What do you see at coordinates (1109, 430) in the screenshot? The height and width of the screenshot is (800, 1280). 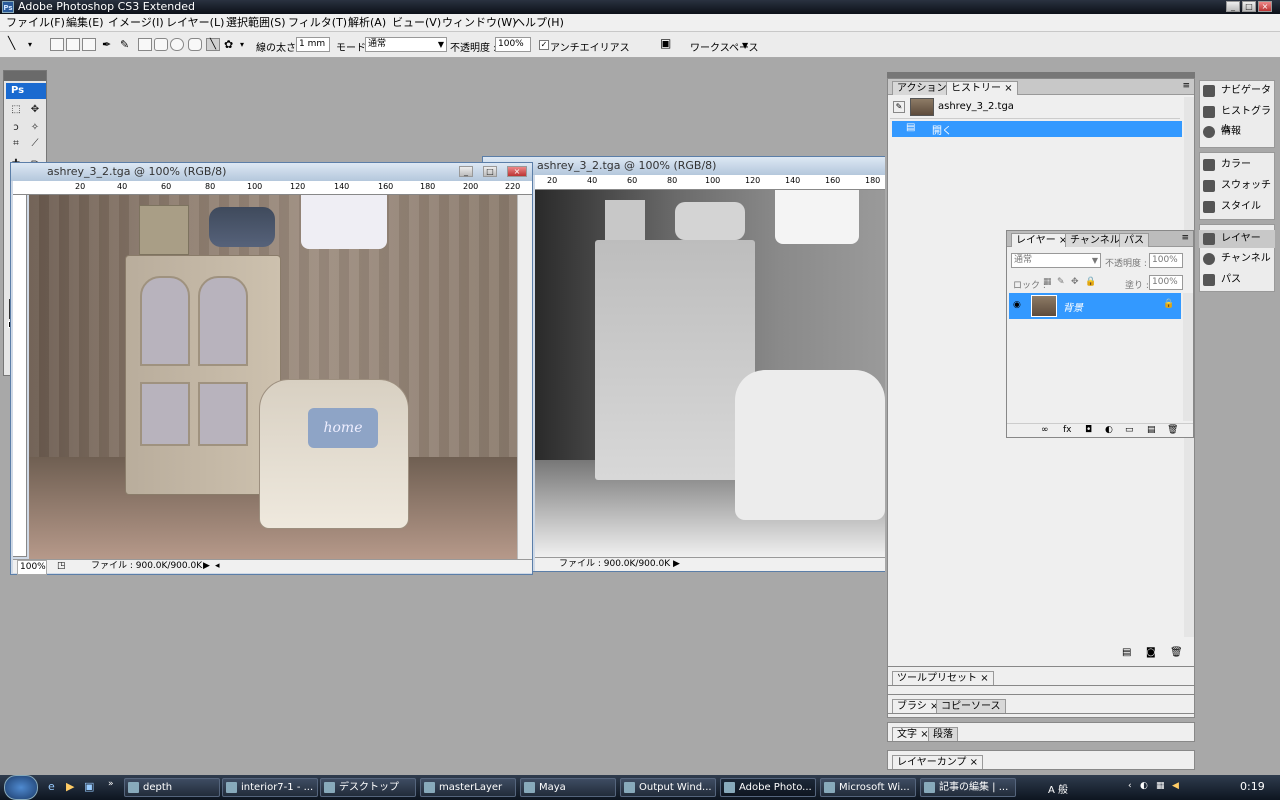 I see `adjustment-layer-icon: ◐` at bounding box center [1109, 430].